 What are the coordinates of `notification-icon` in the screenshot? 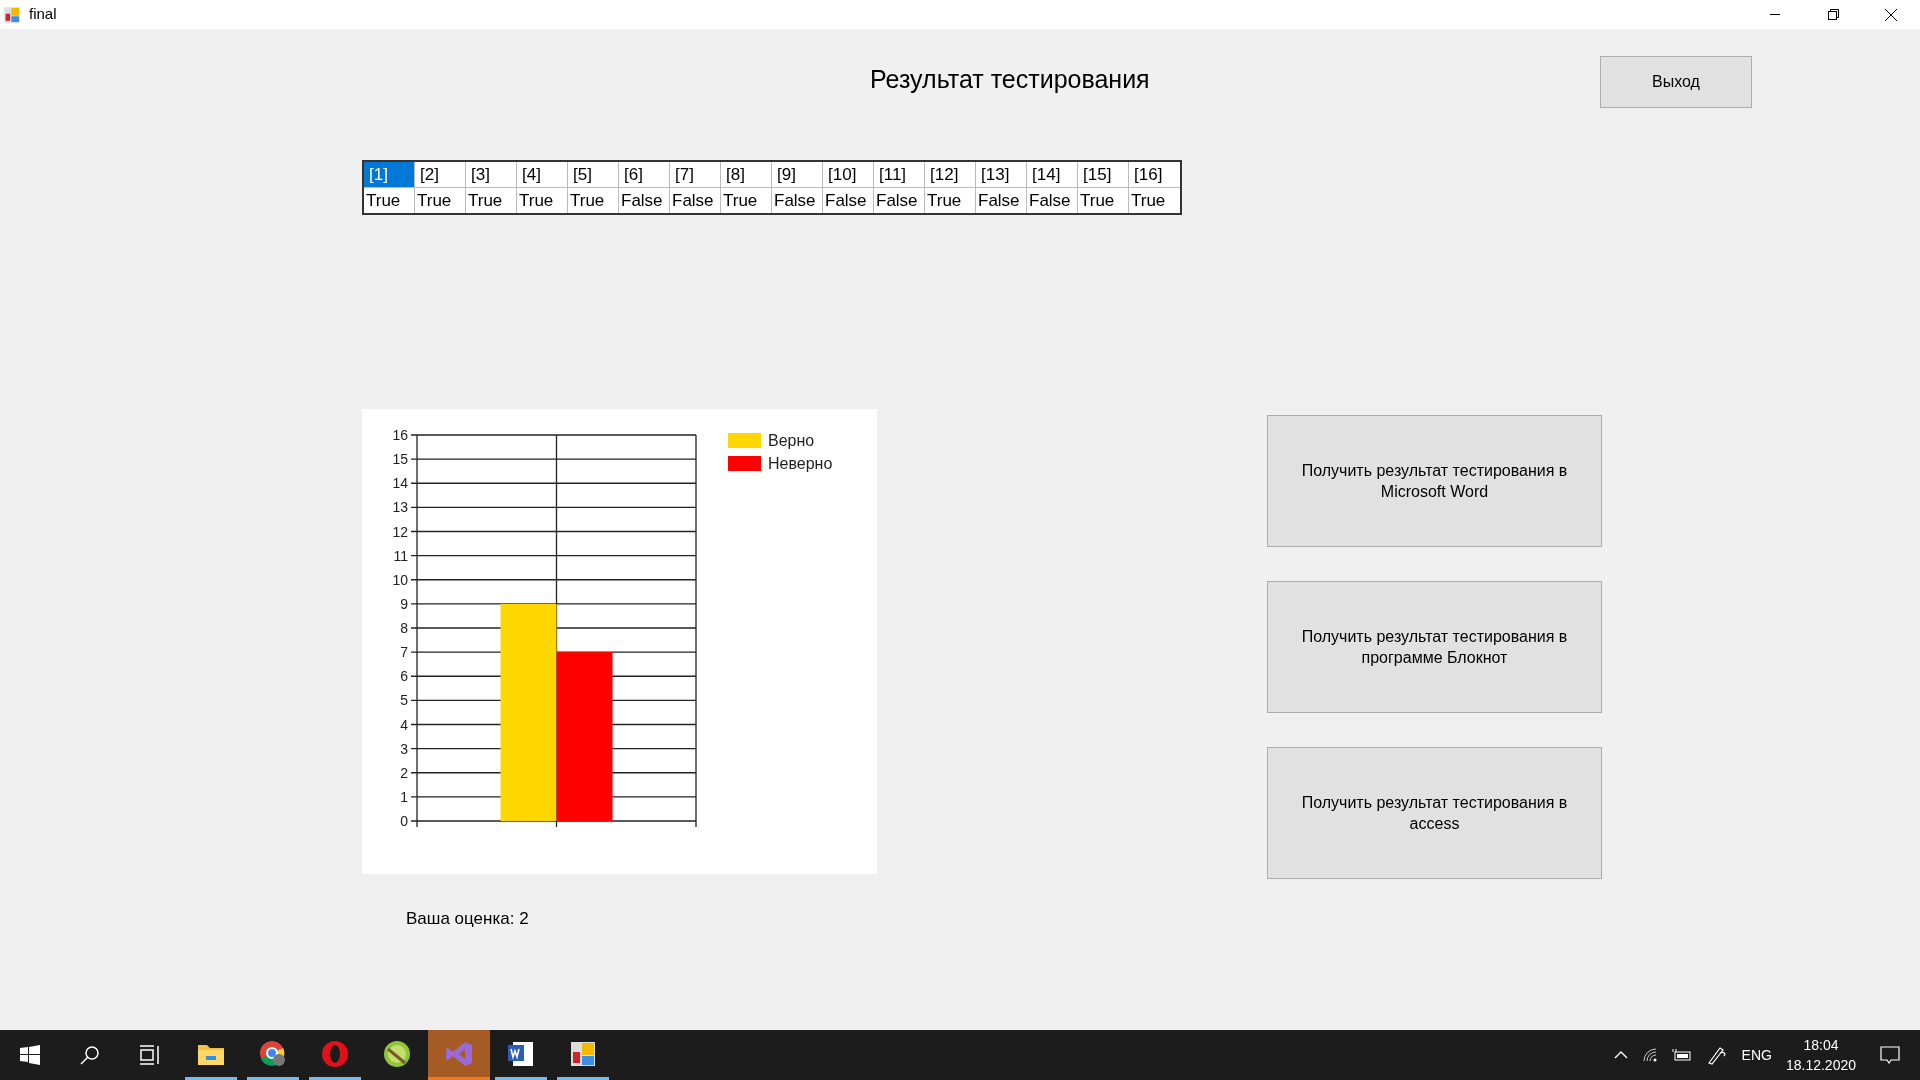 It's located at (1890, 1055).